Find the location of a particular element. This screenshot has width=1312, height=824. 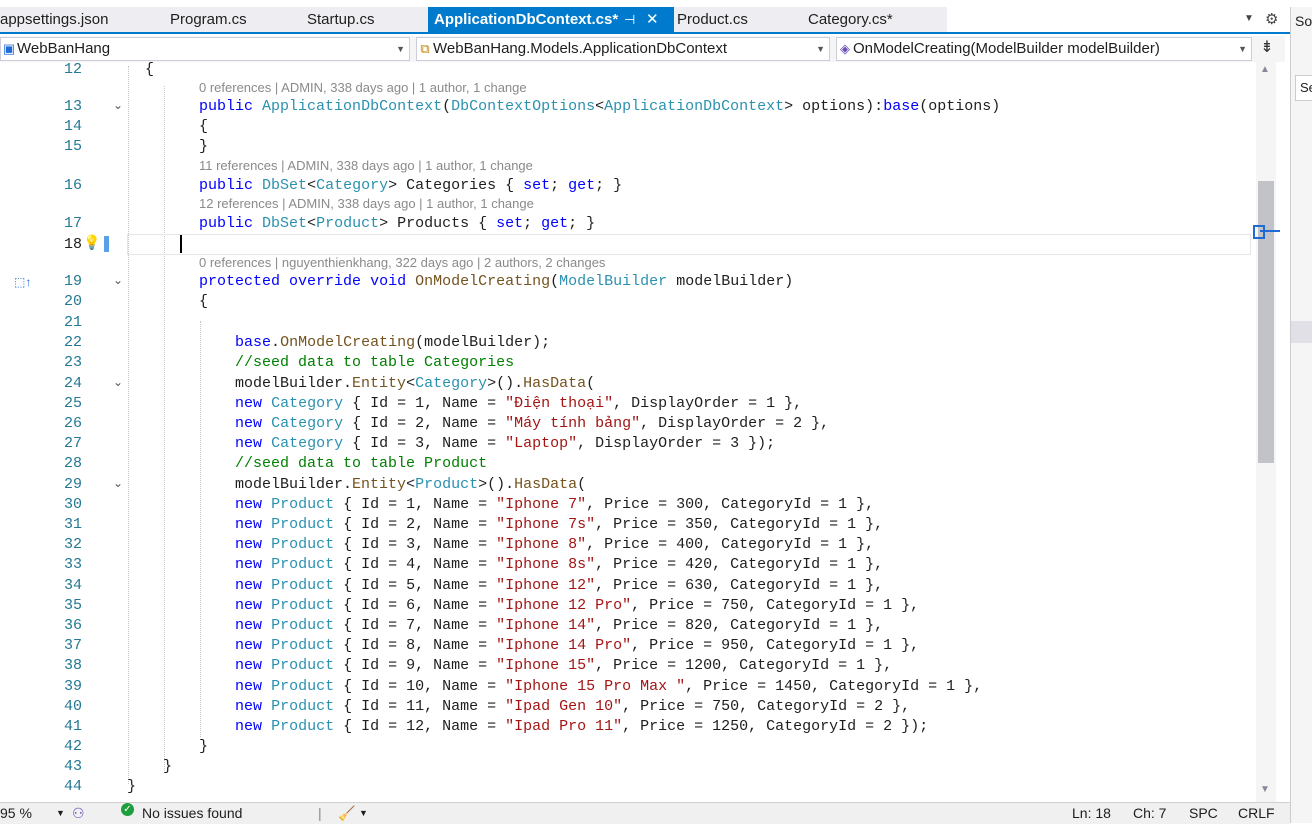

code-text: //seed data to table Categories is located at coordinates (375, 362).